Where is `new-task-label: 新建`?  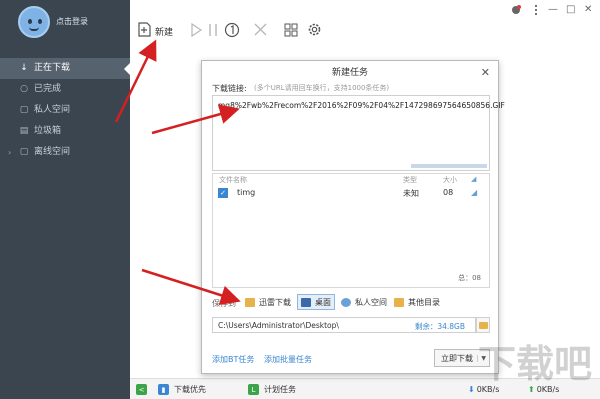 new-task-label: 新建 is located at coordinates (164, 32).